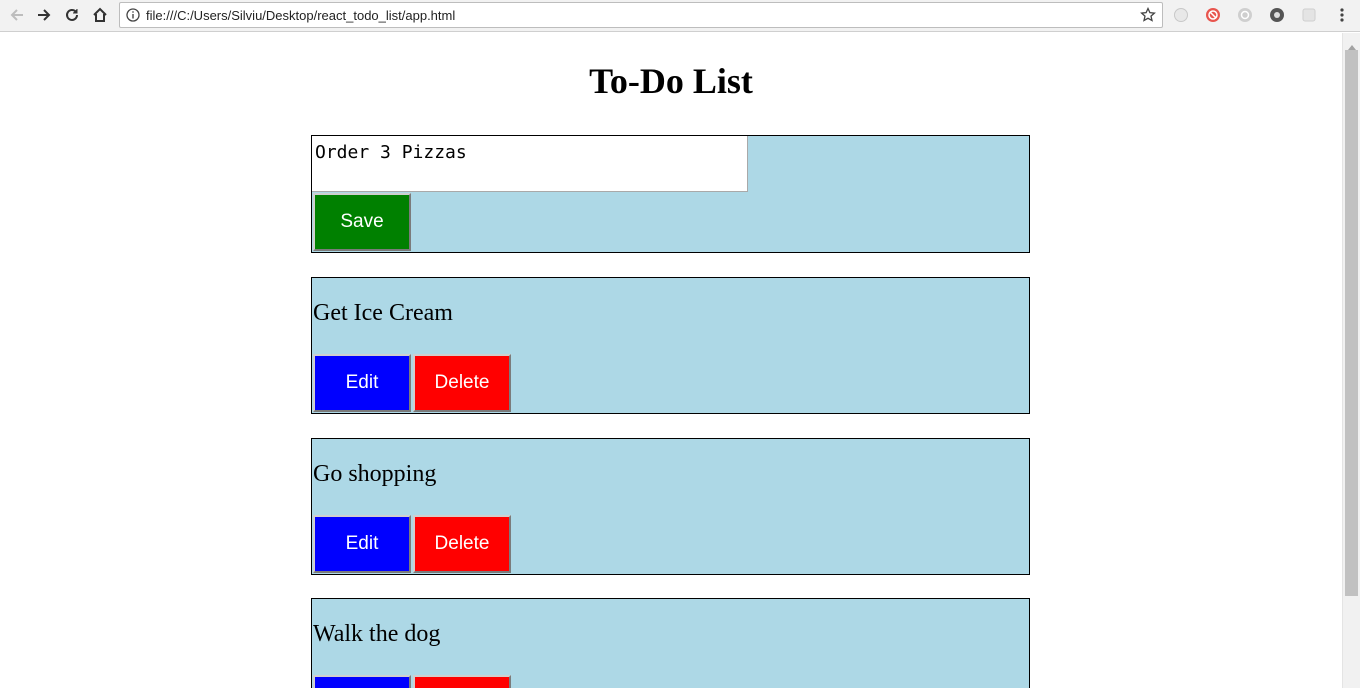  I want to click on menu-icon, so click(1342, 15).